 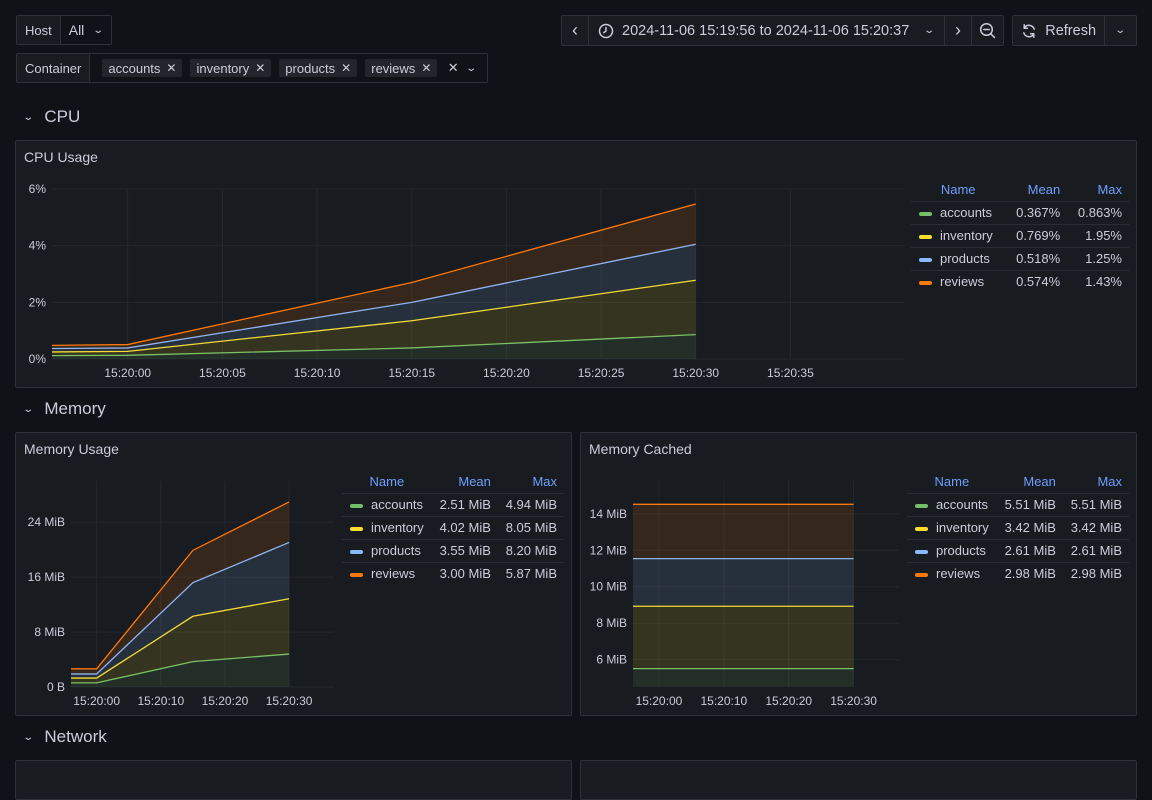 I want to click on legend-row: products 3.55 MiB 8.20 MiB, so click(x=453, y=550).